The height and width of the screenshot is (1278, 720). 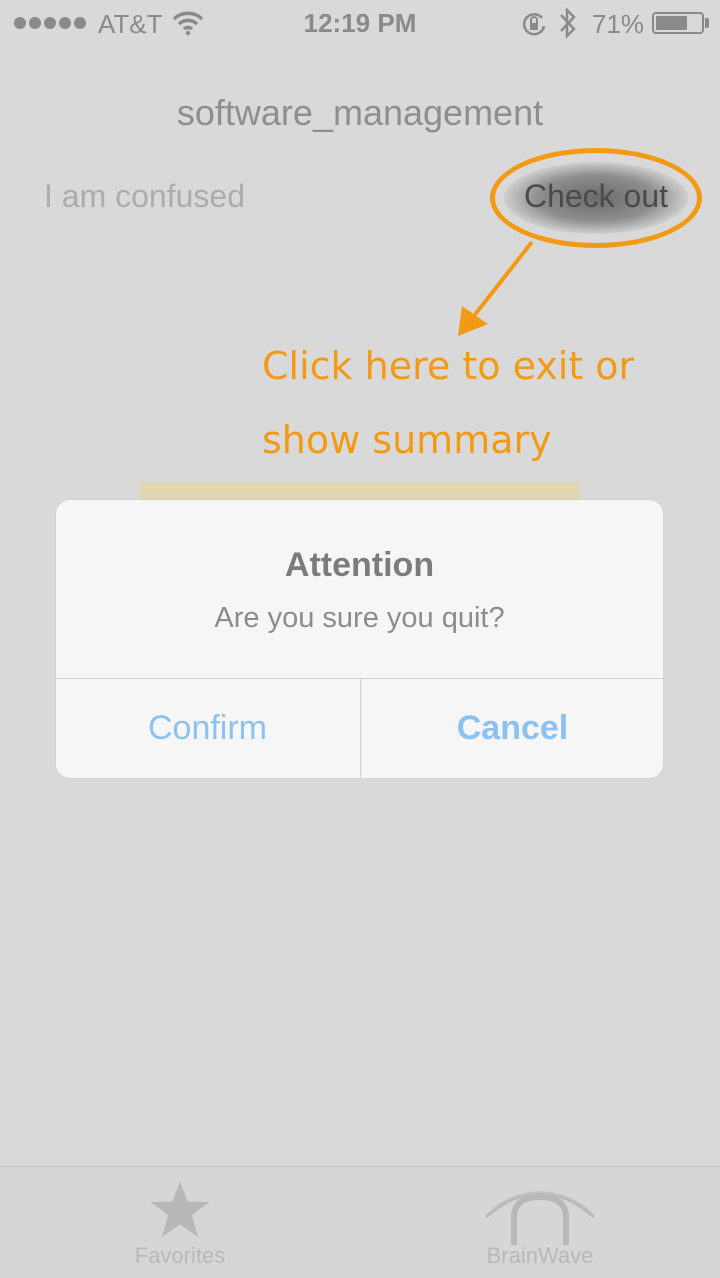 I want to click on page-title: software_management, so click(x=360, y=112).